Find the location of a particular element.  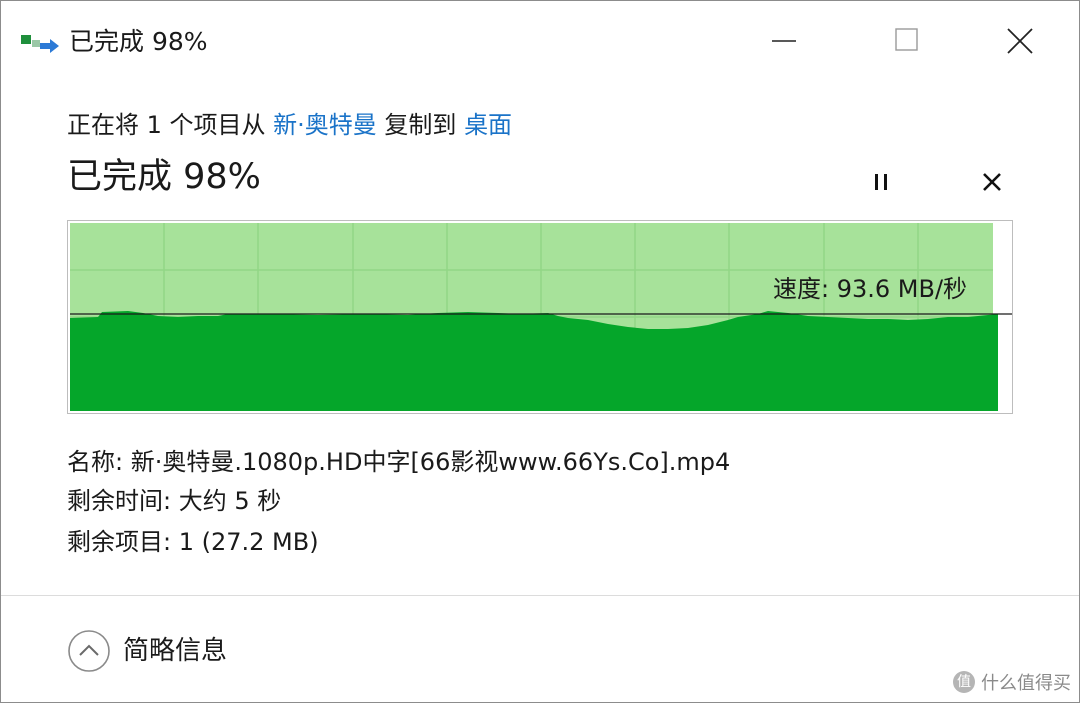

time-remaining-value: 大约 5 秒 is located at coordinates (230, 501).